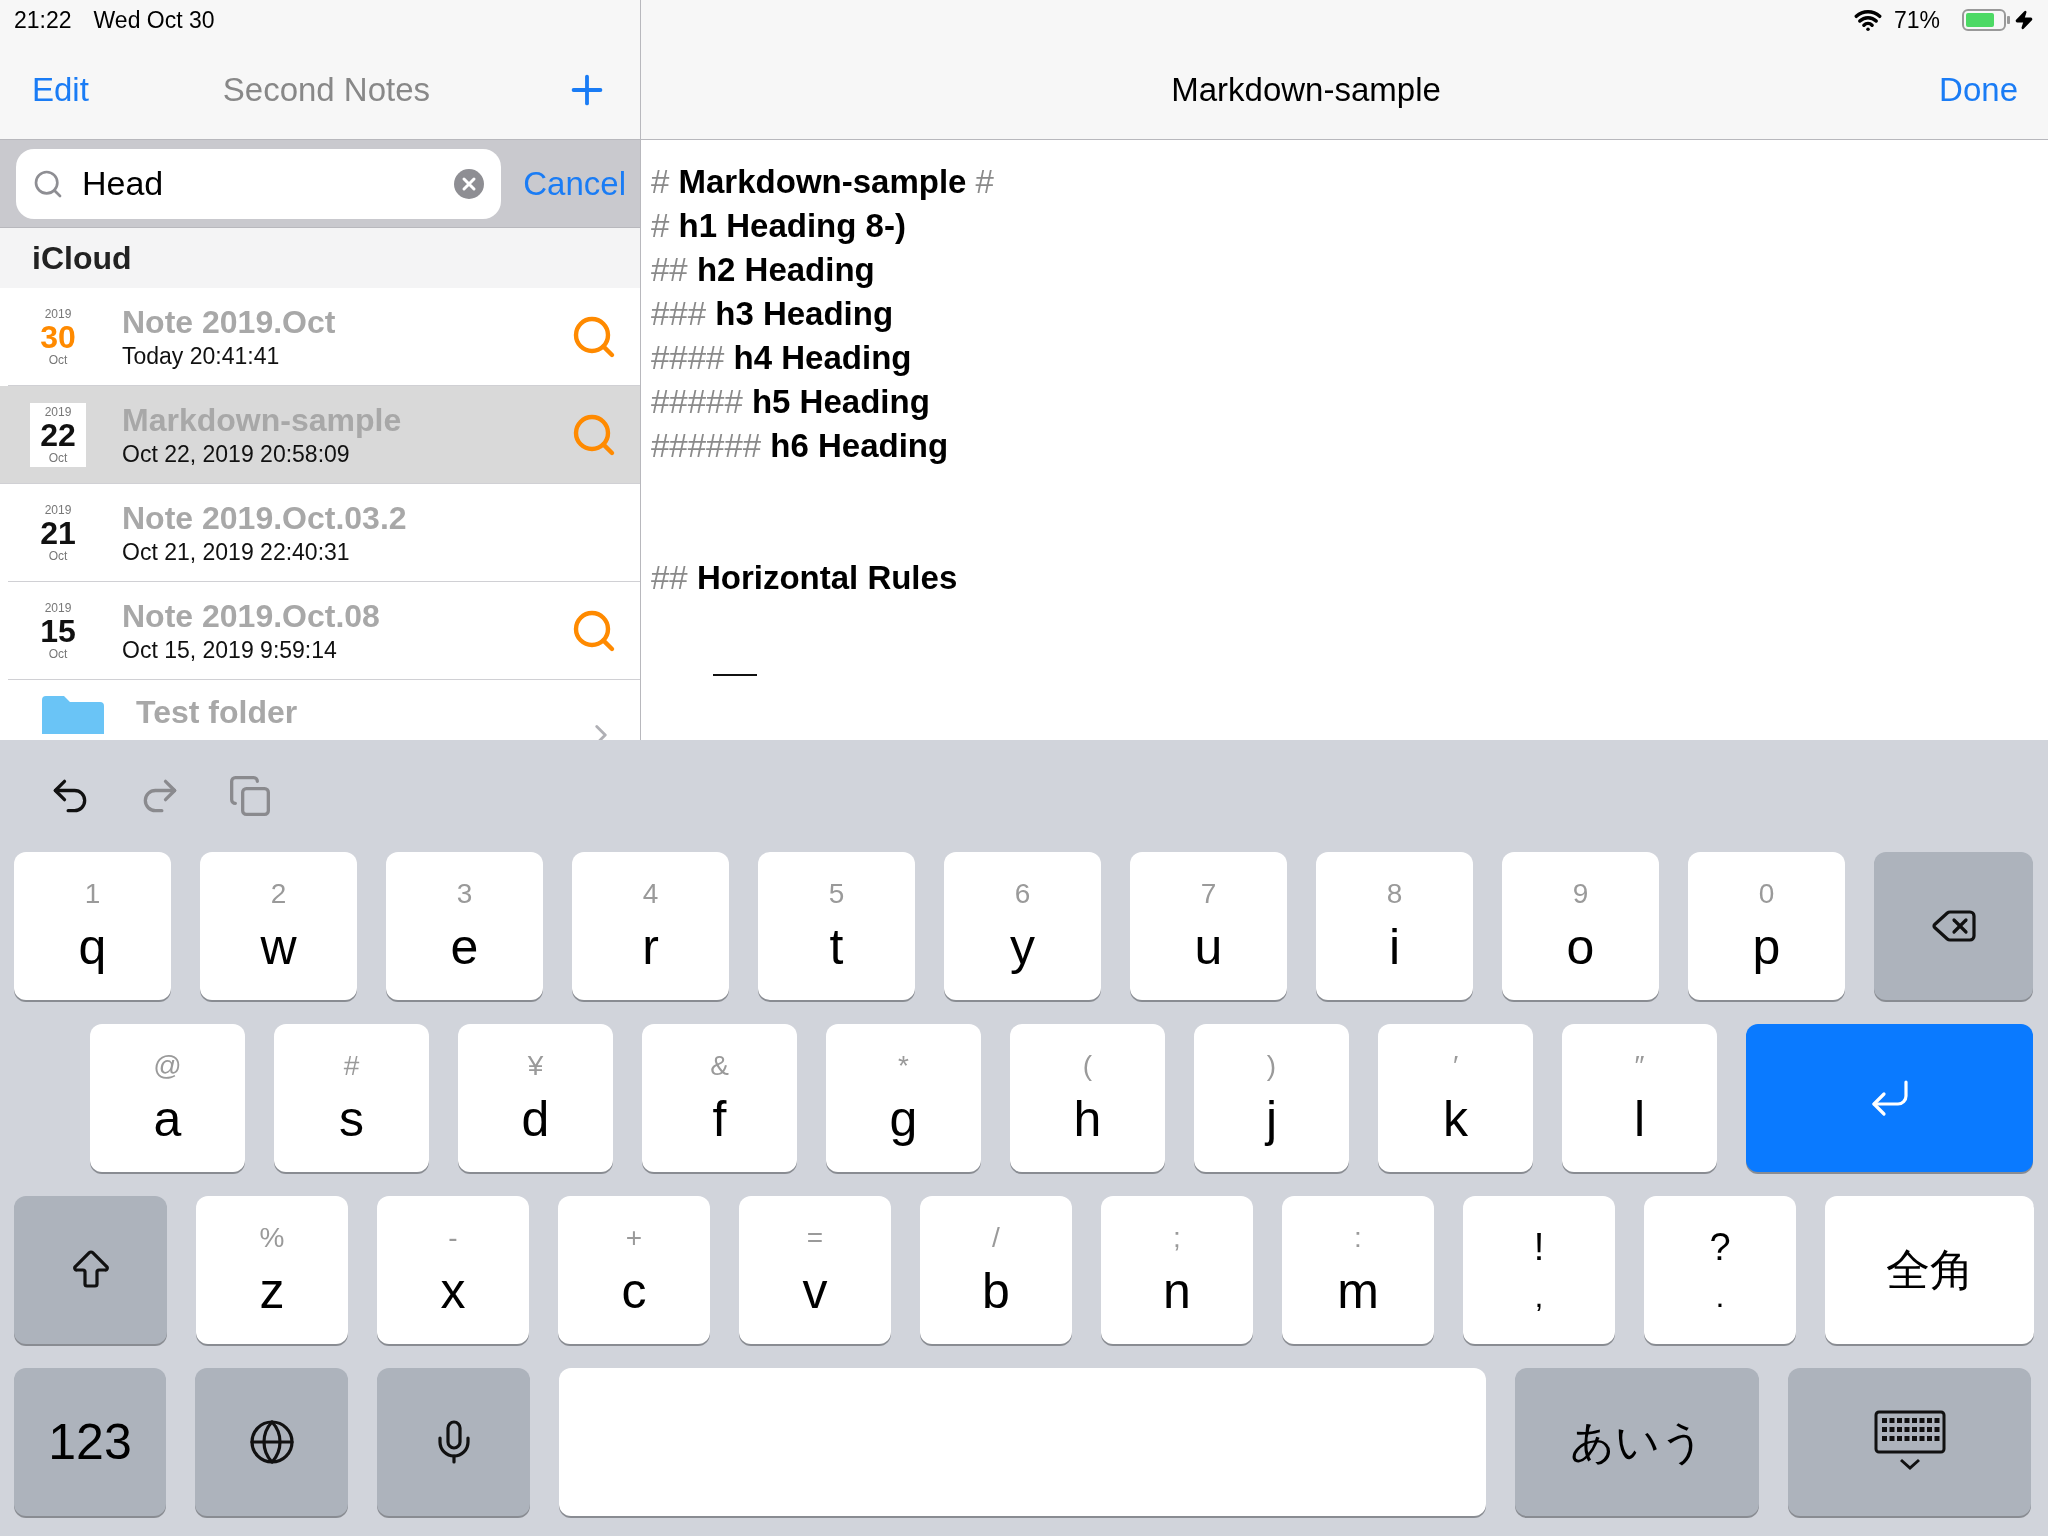 This screenshot has width=2048, height=1536. Describe the element at coordinates (1306, 89) in the screenshot. I see `note-title-heading: Markdown-sample` at that location.